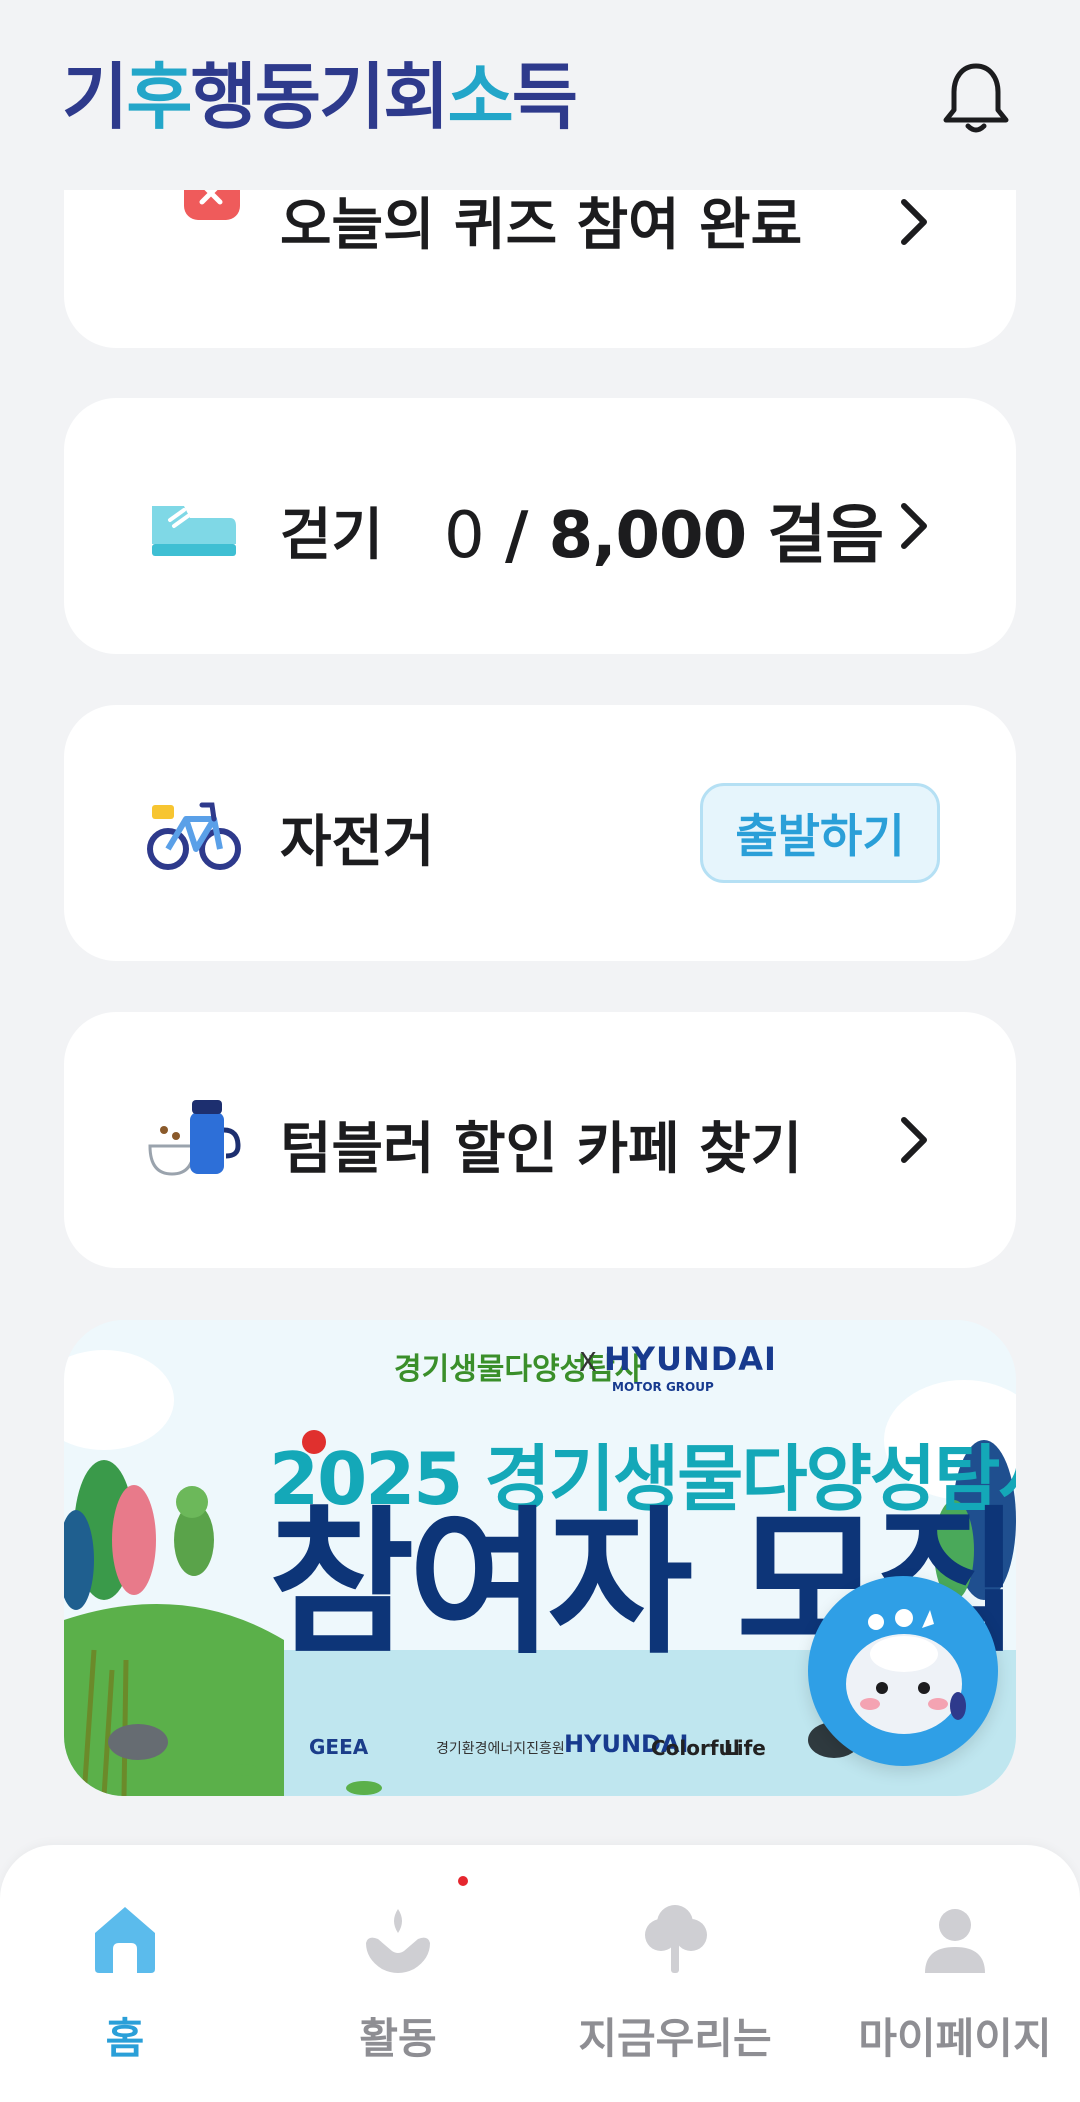 Image resolution: width=1080 pixels, height=2102 pixels. I want to click on nav-label-now: 지금우리는, so click(675, 2038).